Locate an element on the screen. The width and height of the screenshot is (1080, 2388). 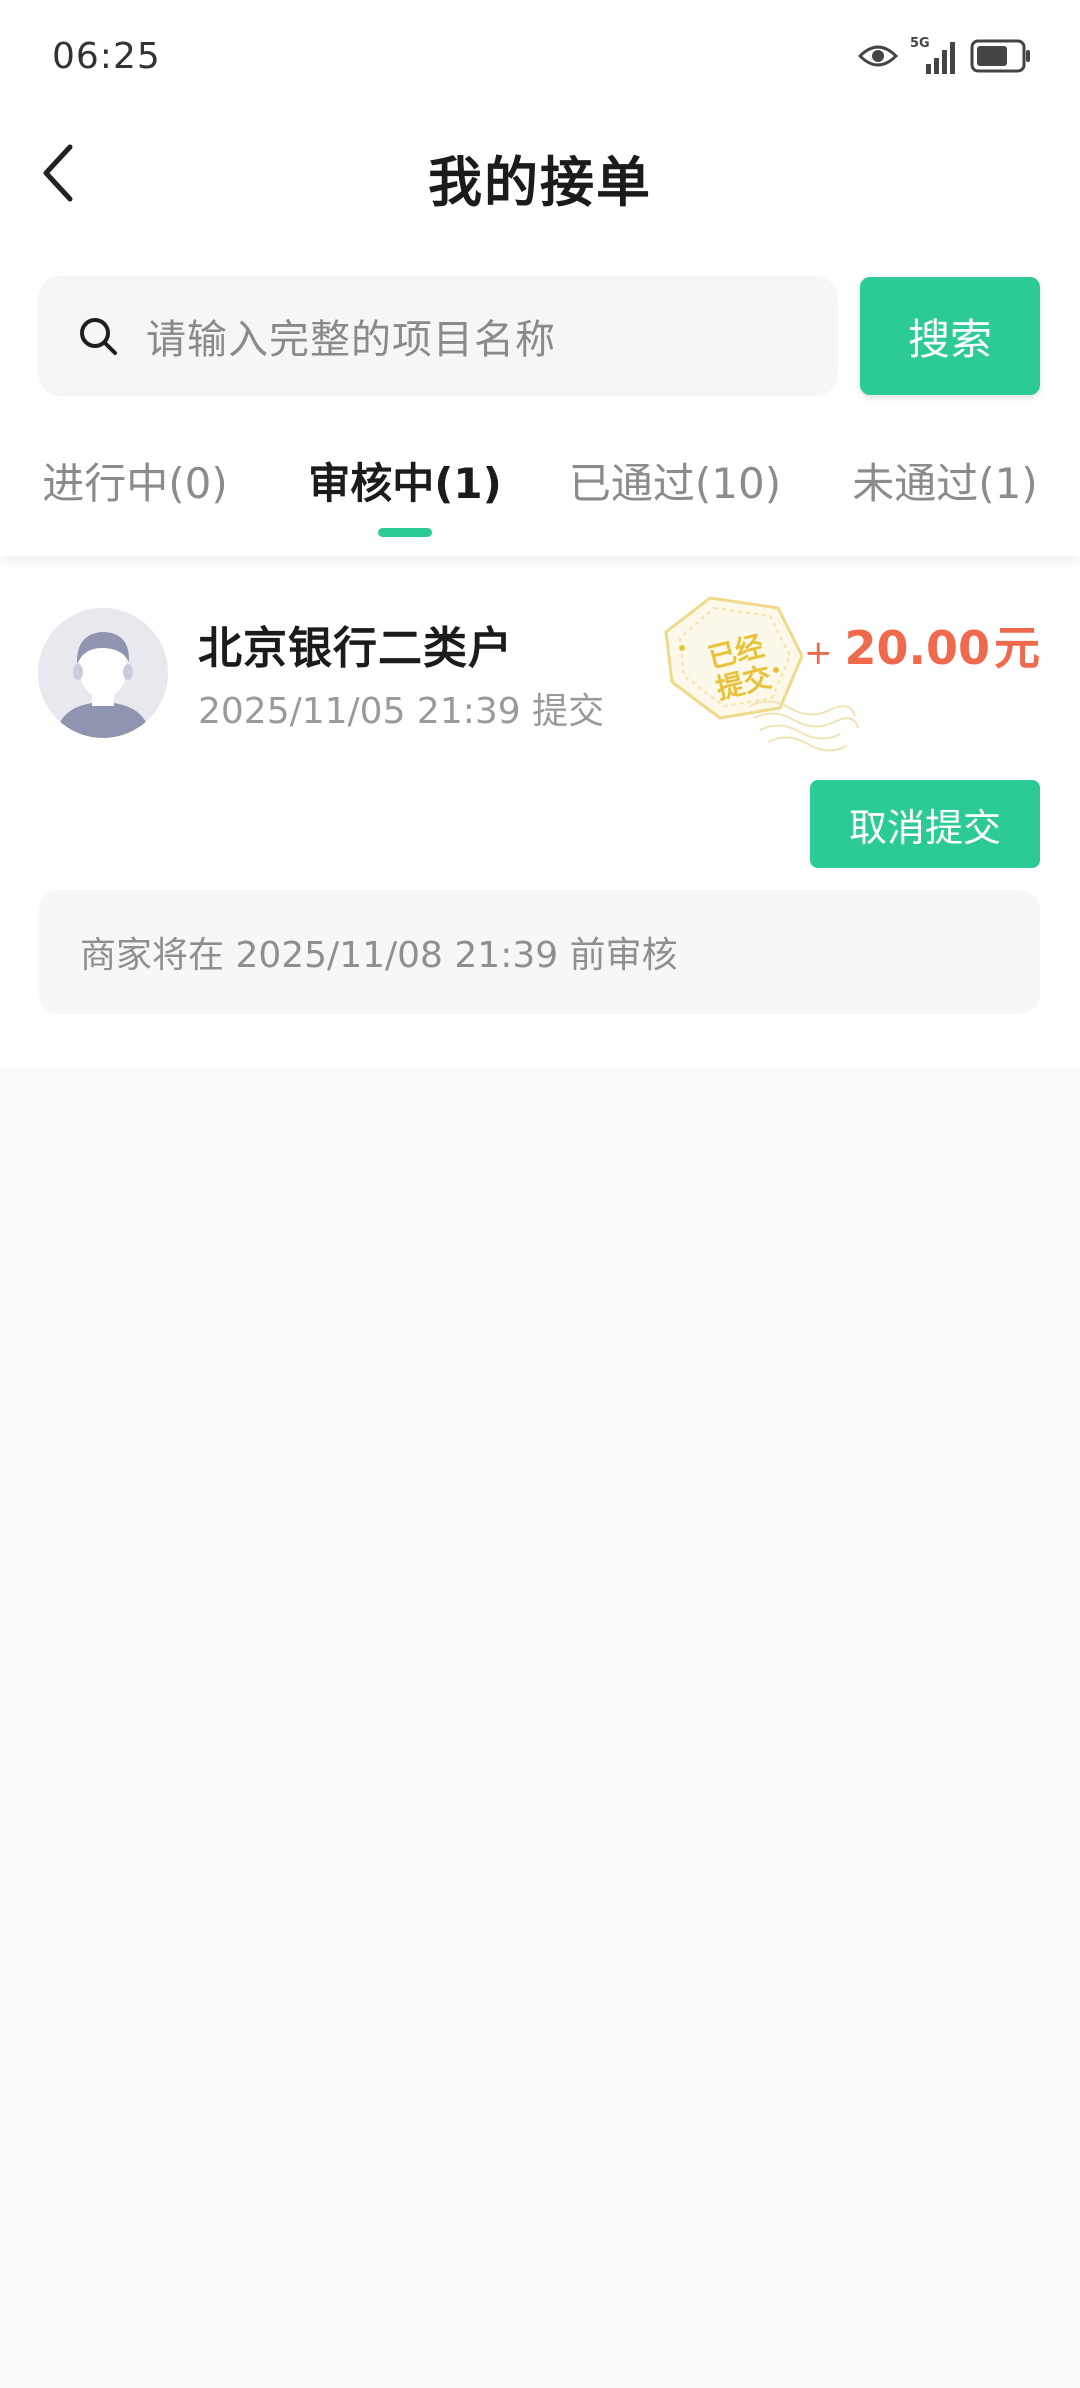
page-title: 我的接单 is located at coordinates (540, 182).